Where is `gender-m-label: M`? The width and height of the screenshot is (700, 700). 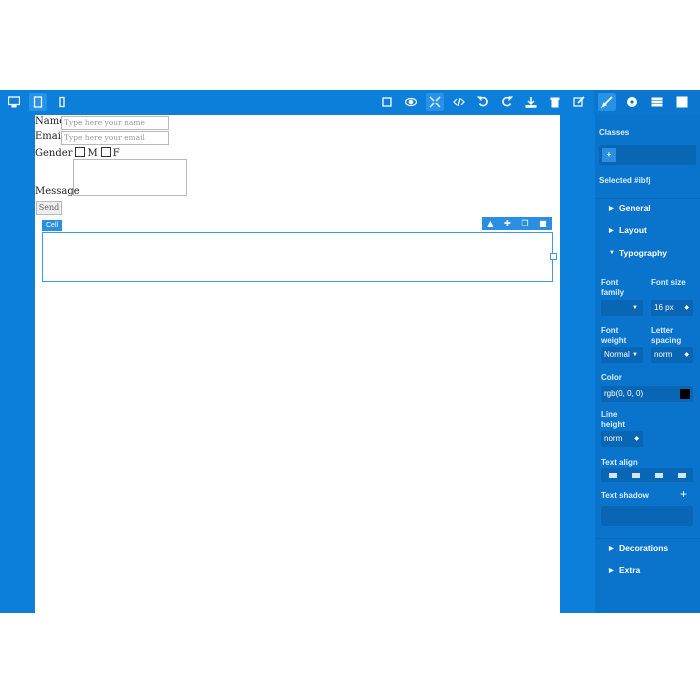 gender-m-label: M is located at coordinates (92, 153).